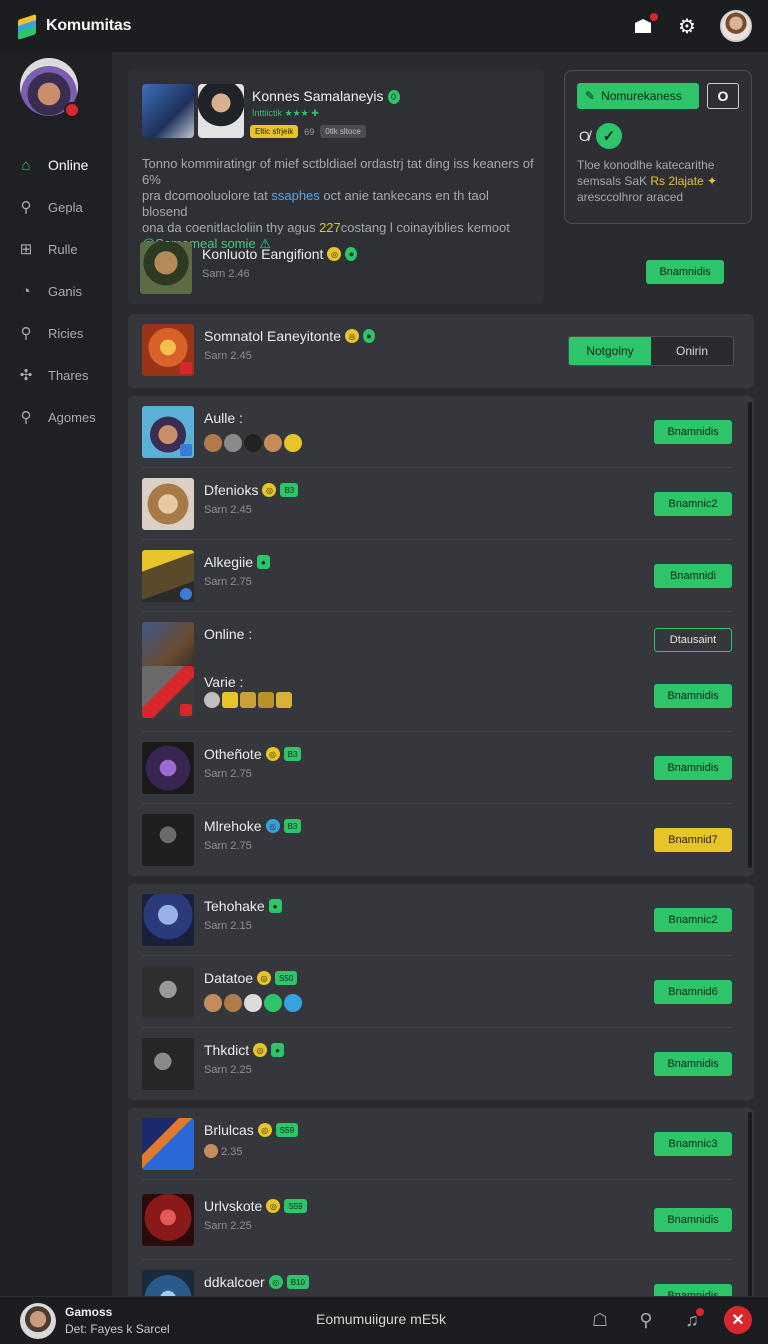 This screenshot has height=1344, width=768. What do you see at coordinates (56, 417) in the screenshot?
I see `sidebar-item-agomes: ⚲ Agomes` at bounding box center [56, 417].